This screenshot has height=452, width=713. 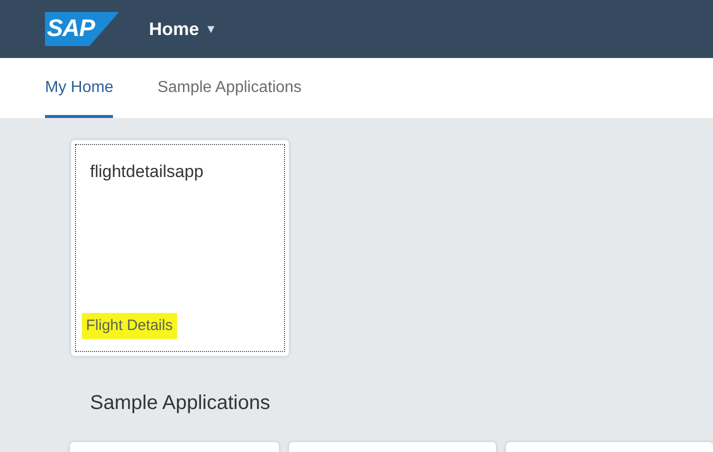 I want to click on section-title: Sample Applications, so click(x=180, y=403).